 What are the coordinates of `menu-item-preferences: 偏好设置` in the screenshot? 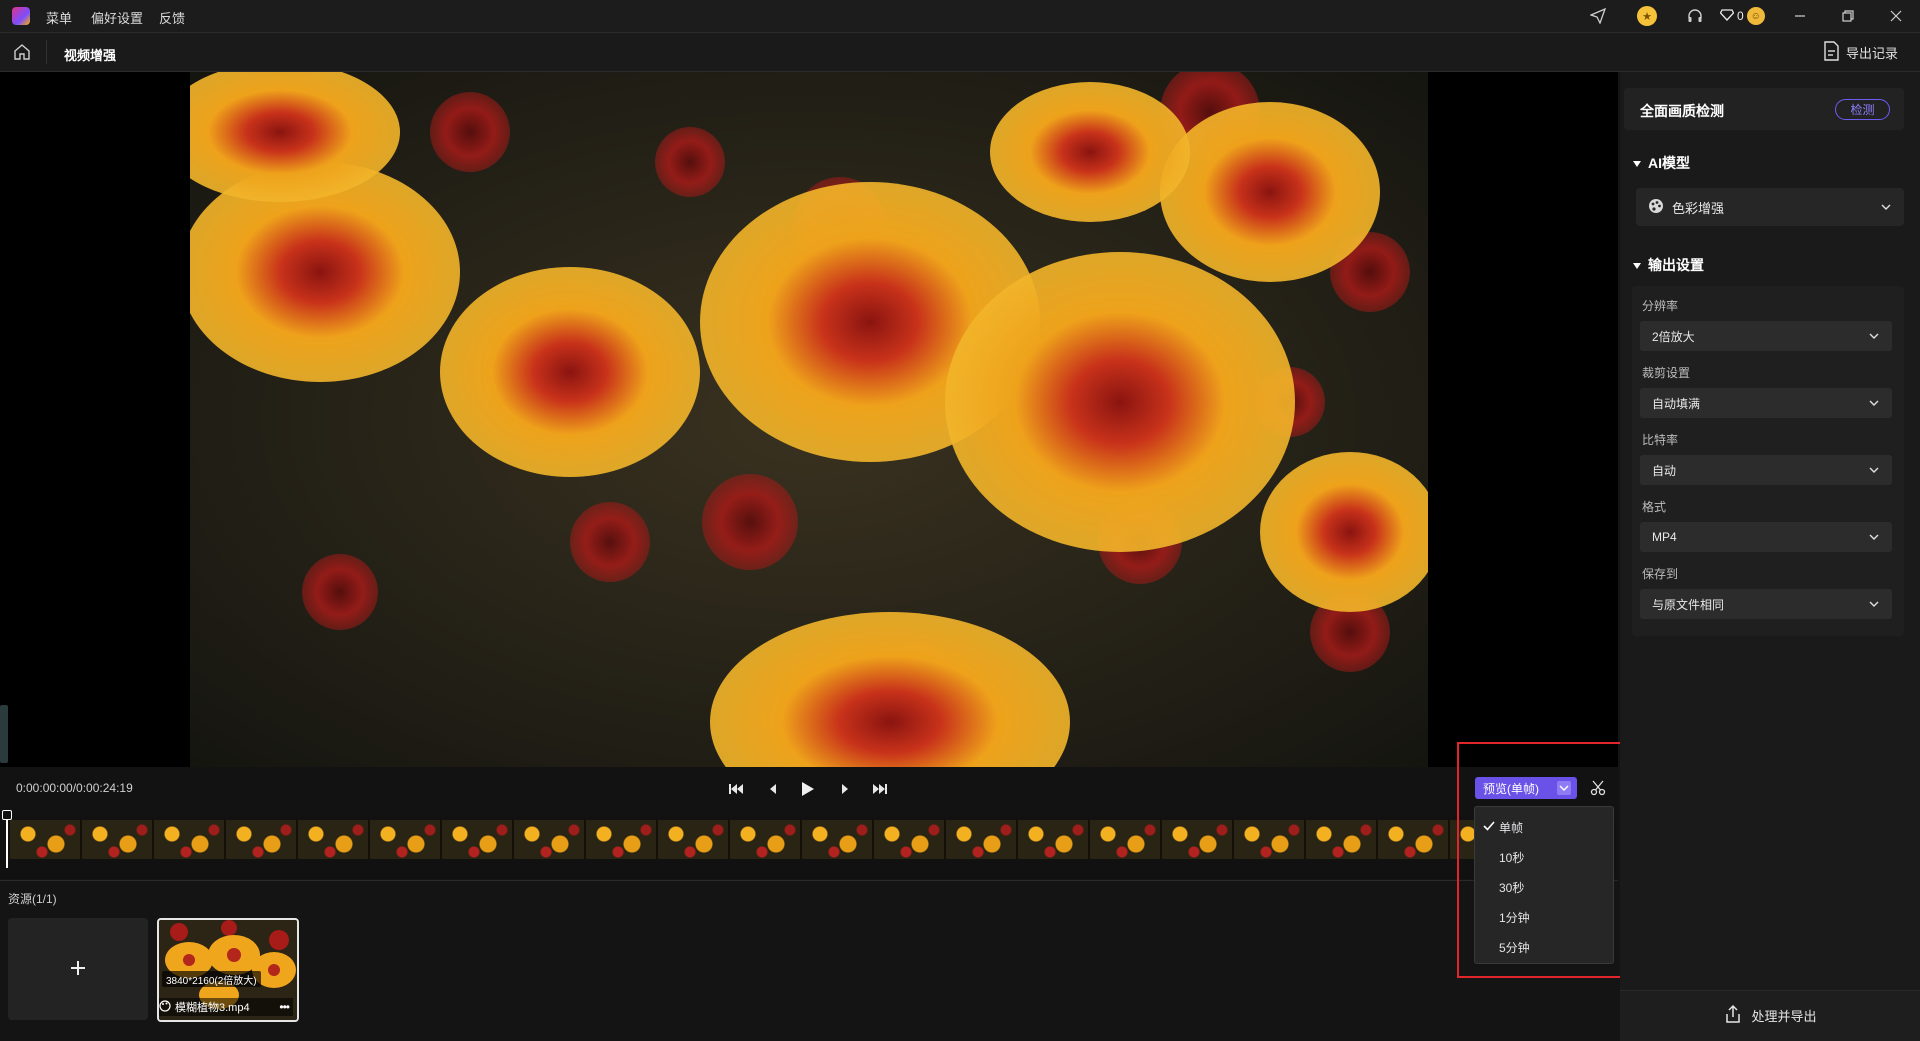 It's located at (117, 17).